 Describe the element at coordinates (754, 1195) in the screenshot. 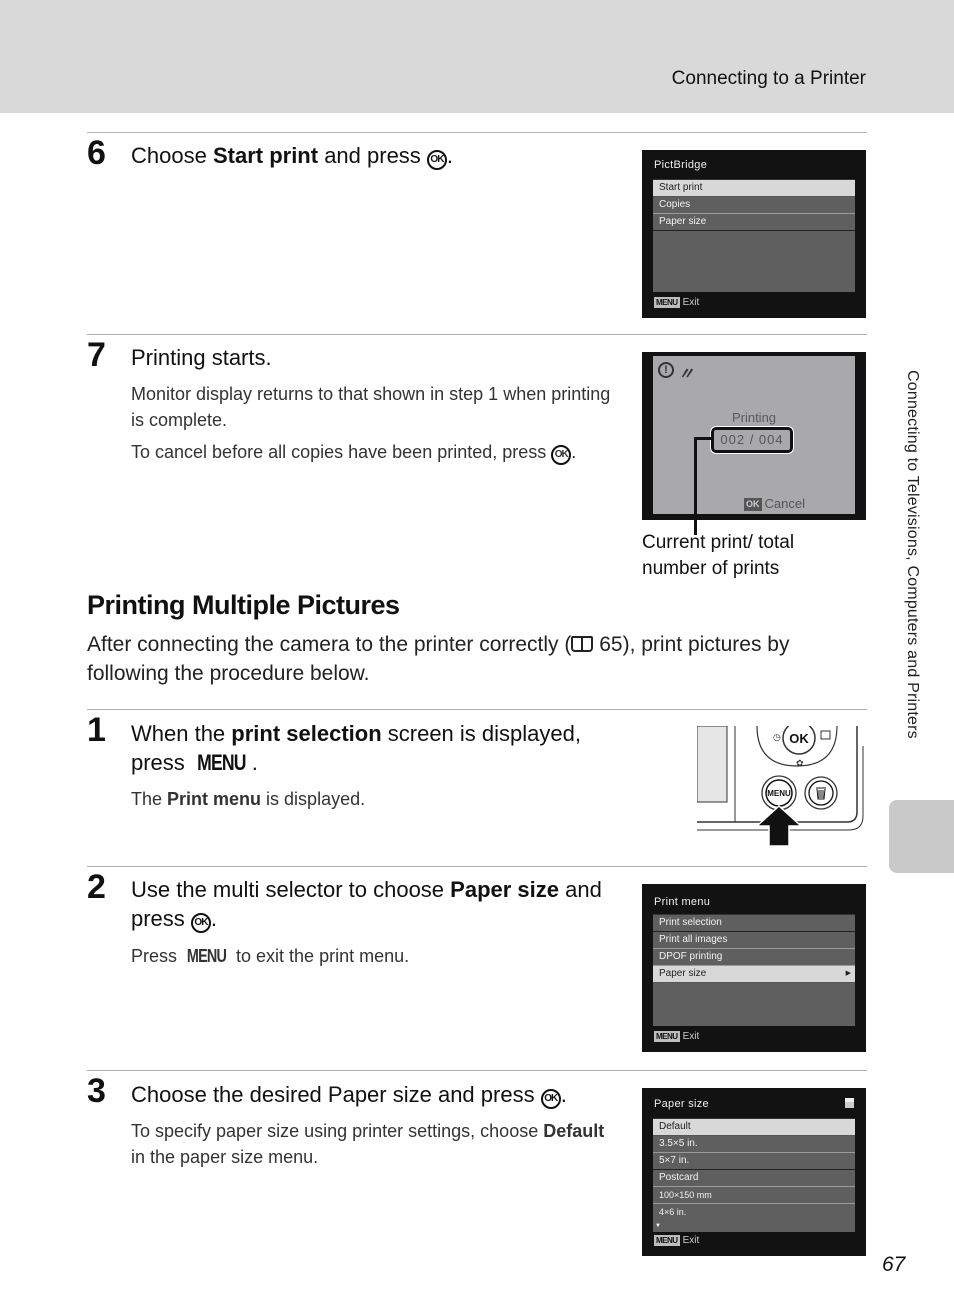

I see `menu-item-100x150mm: 100×150 mm` at that location.